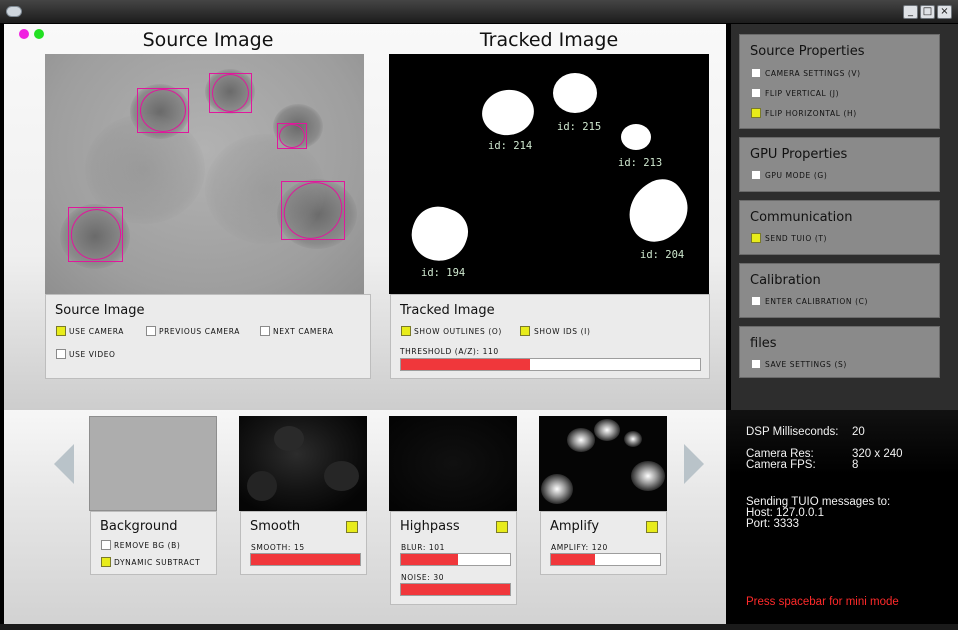 The image size is (958, 630). What do you see at coordinates (92, 354) in the screenshot?
I see `use-video-label: USE VIDEO` at bounding box center [92, 354].